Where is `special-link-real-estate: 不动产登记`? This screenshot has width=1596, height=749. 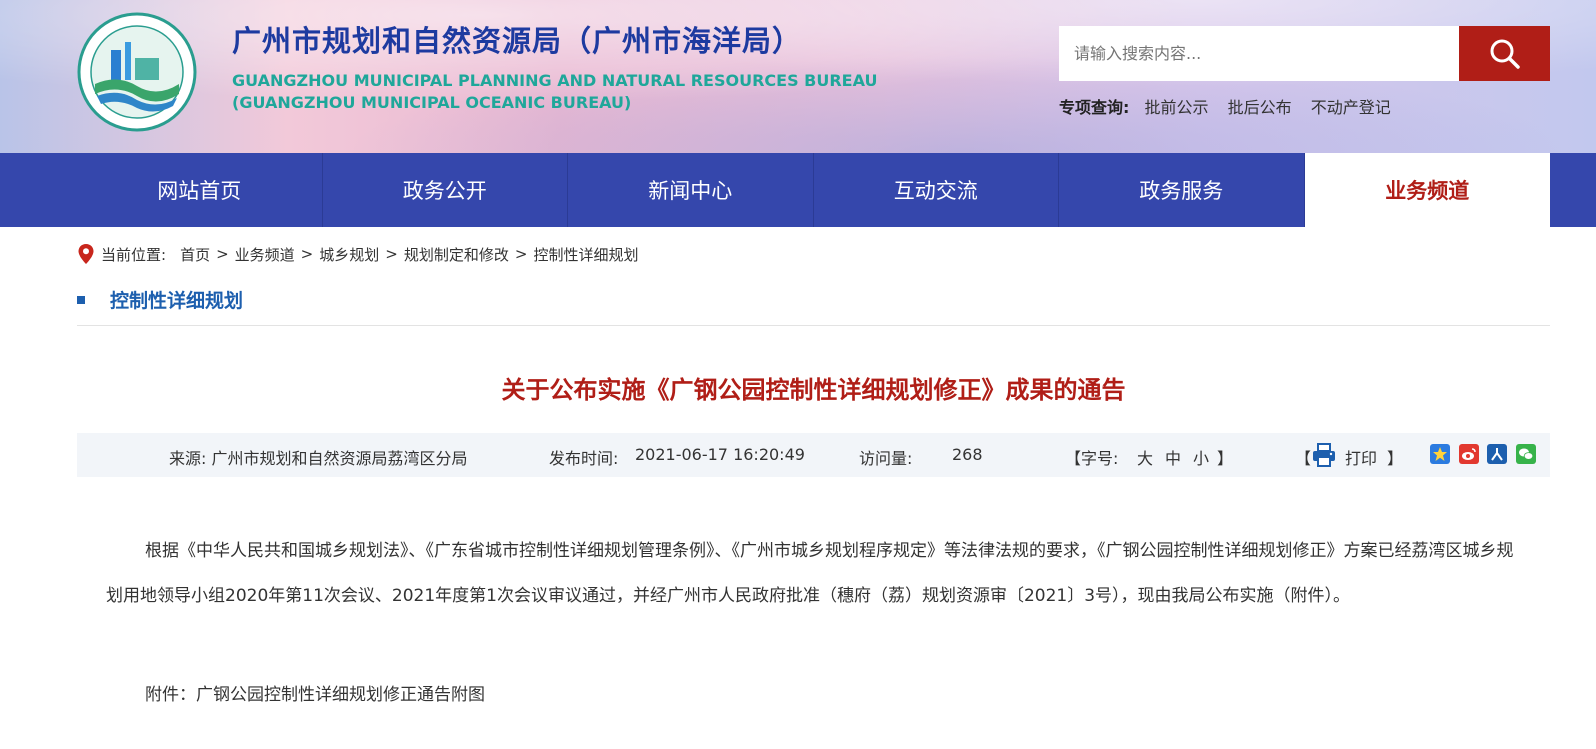
special-link-real-estate: 不动产登记 is located at coordinates (1351, 107).